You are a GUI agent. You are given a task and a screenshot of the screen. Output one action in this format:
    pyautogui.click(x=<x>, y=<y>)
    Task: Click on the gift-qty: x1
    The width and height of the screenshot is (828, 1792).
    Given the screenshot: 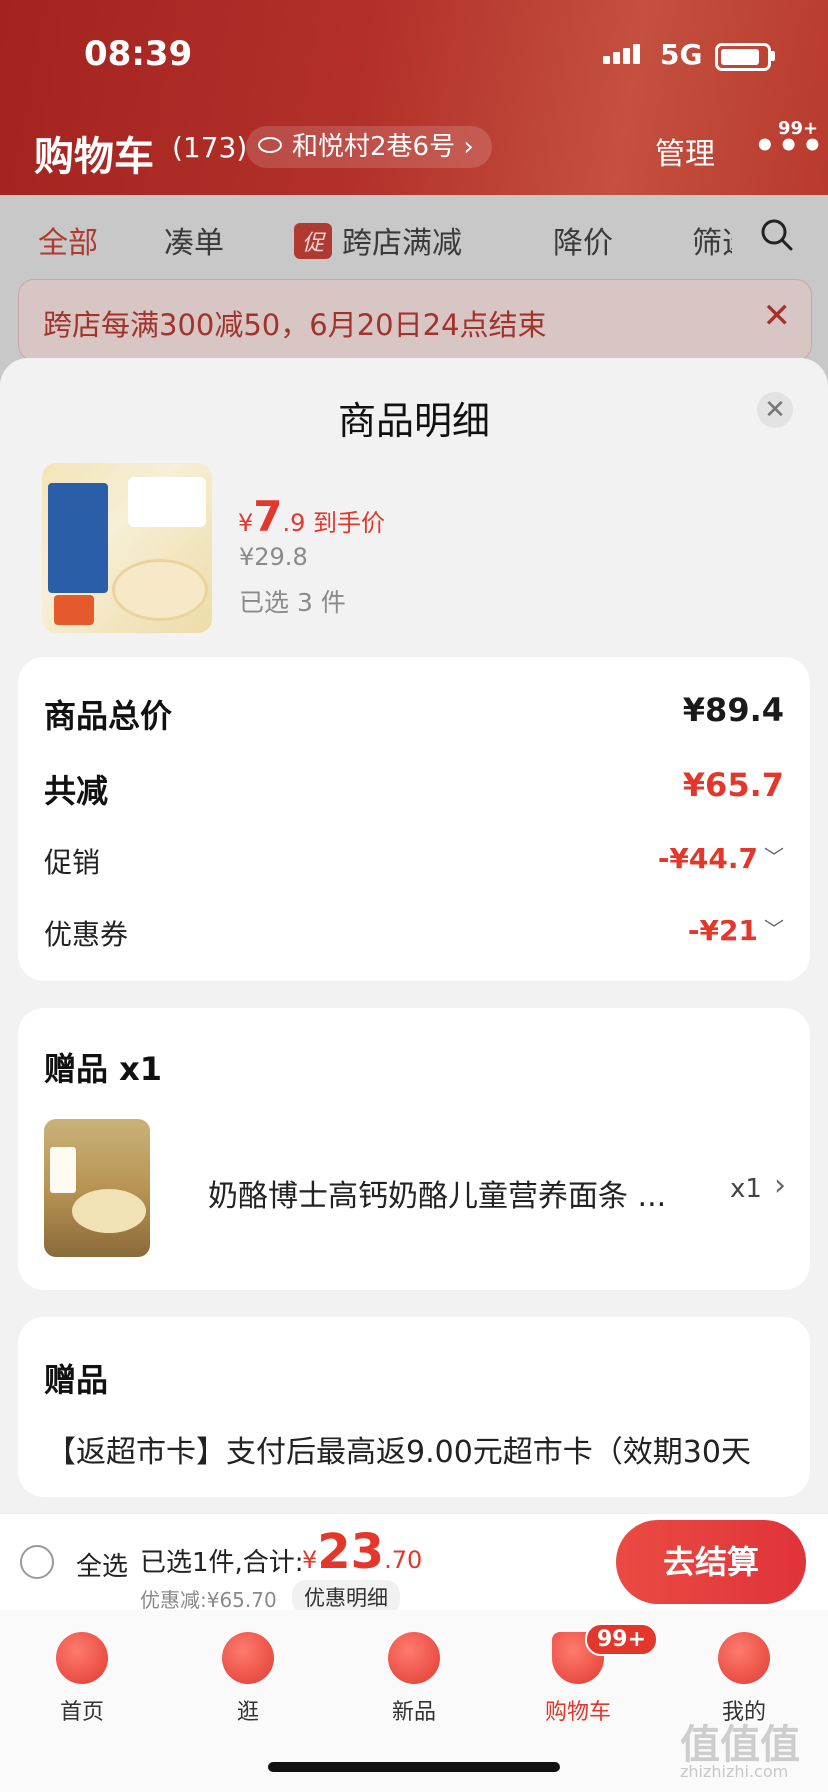 What is the action you would take?
    pyautogui.click(x=746, y=1189)
    